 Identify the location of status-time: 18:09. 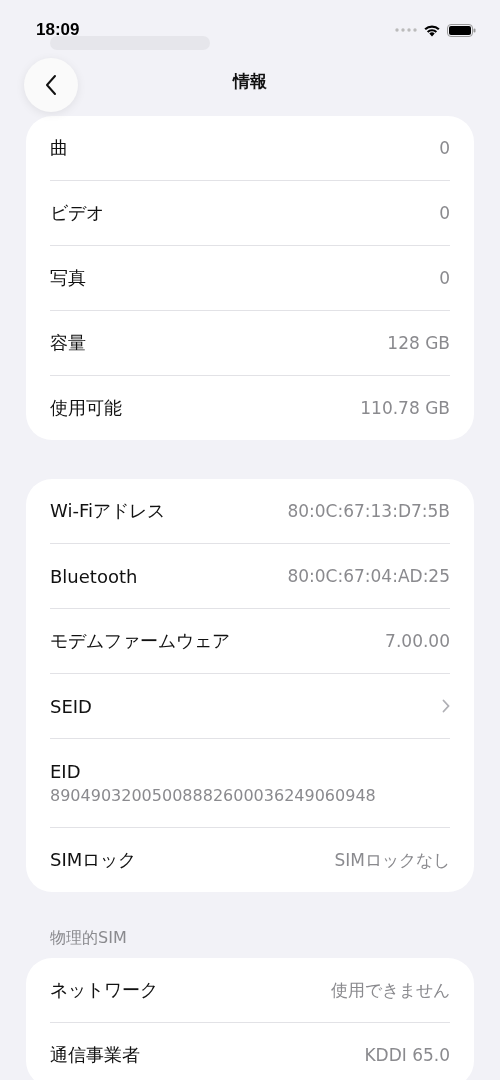
(58, 30).